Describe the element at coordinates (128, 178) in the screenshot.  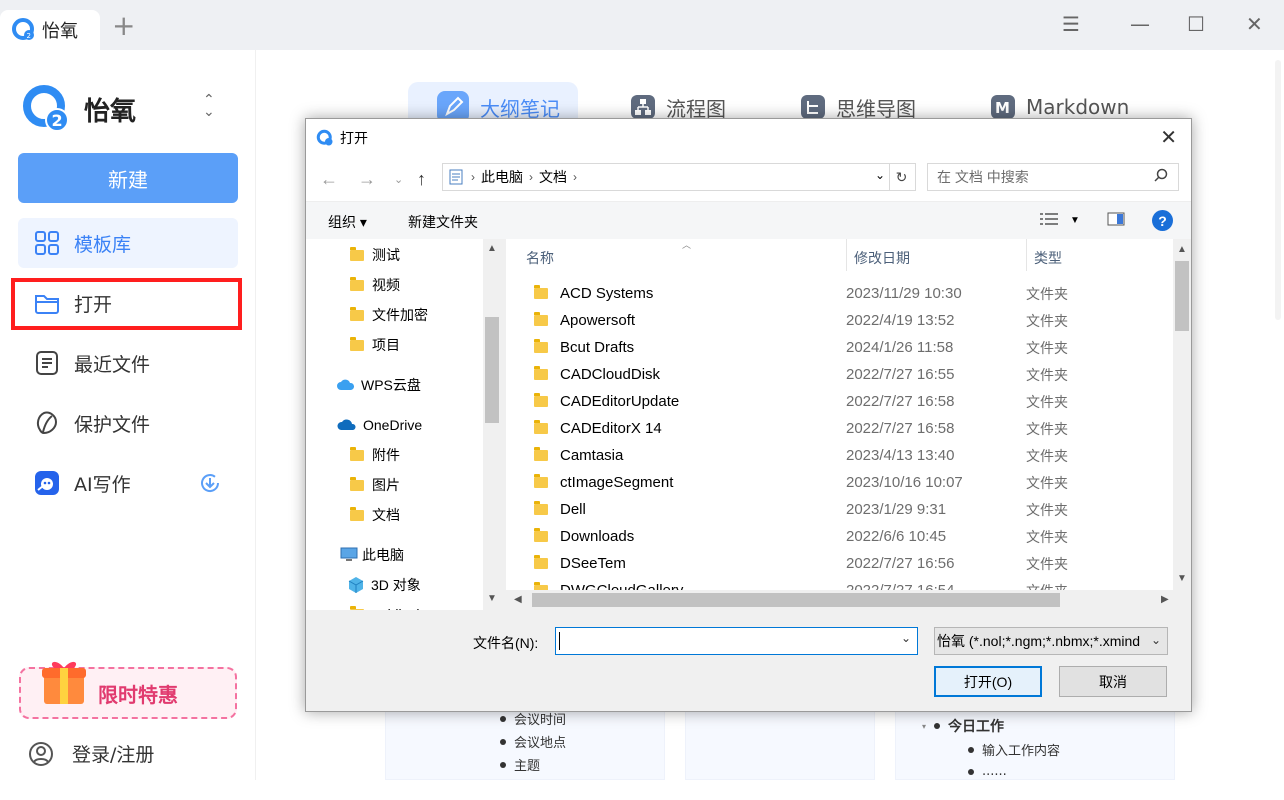
I see `new-button: 新建` at that location.